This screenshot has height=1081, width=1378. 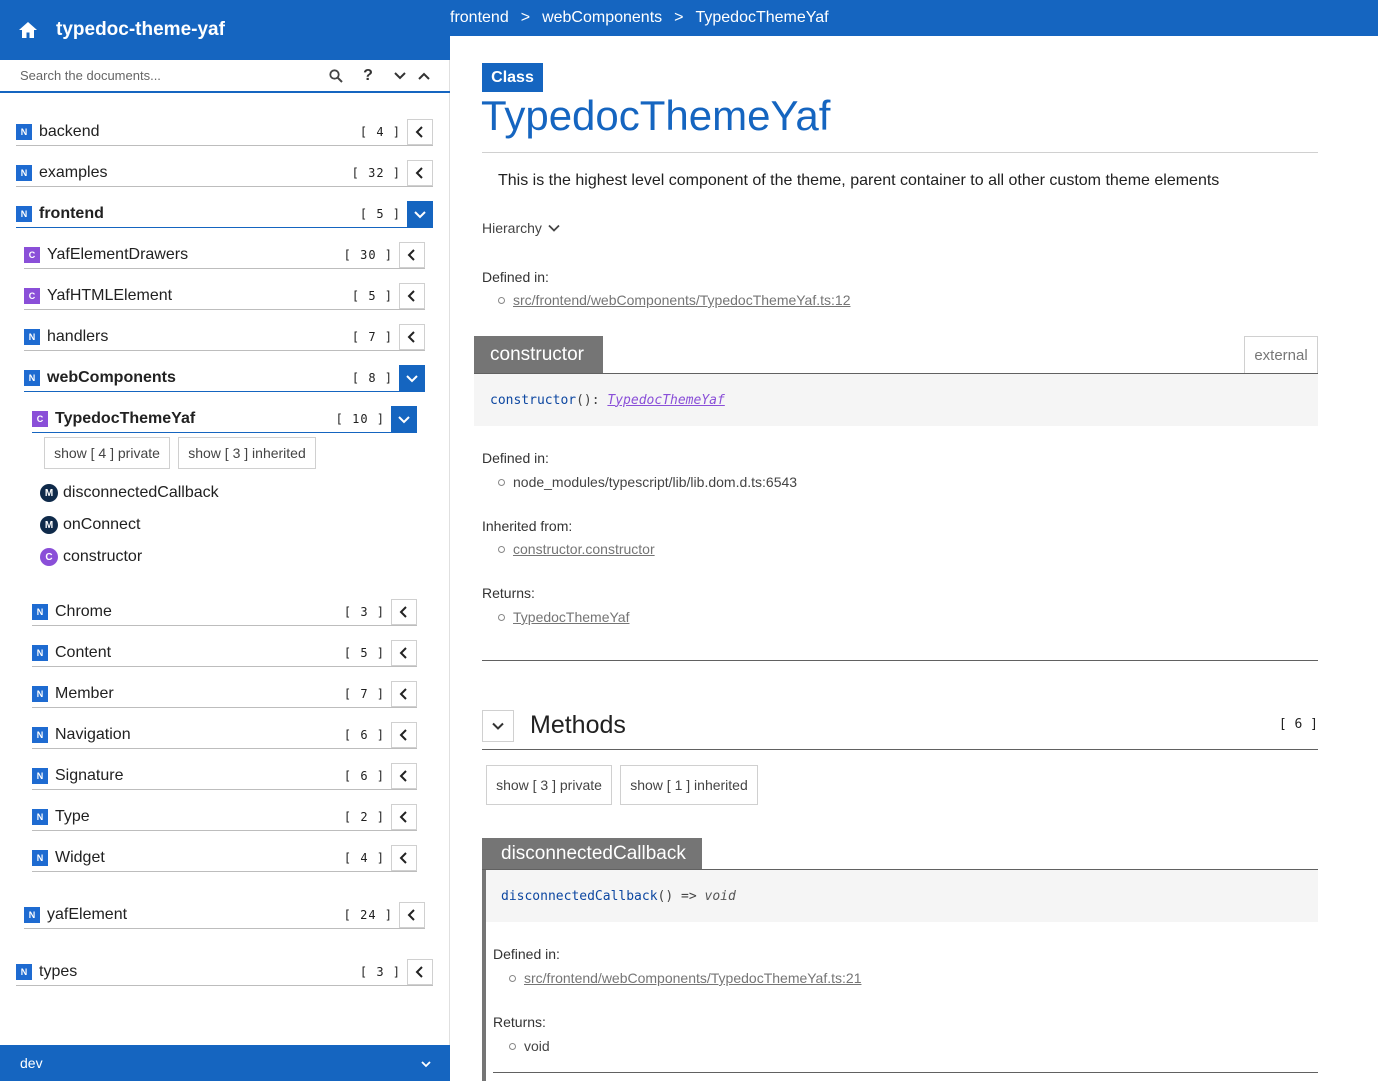 What do you see at coordinates (1298, 724) in the screenshot?
I see `methods-count: [ 6 ]` at bounding box center [1298, 724].